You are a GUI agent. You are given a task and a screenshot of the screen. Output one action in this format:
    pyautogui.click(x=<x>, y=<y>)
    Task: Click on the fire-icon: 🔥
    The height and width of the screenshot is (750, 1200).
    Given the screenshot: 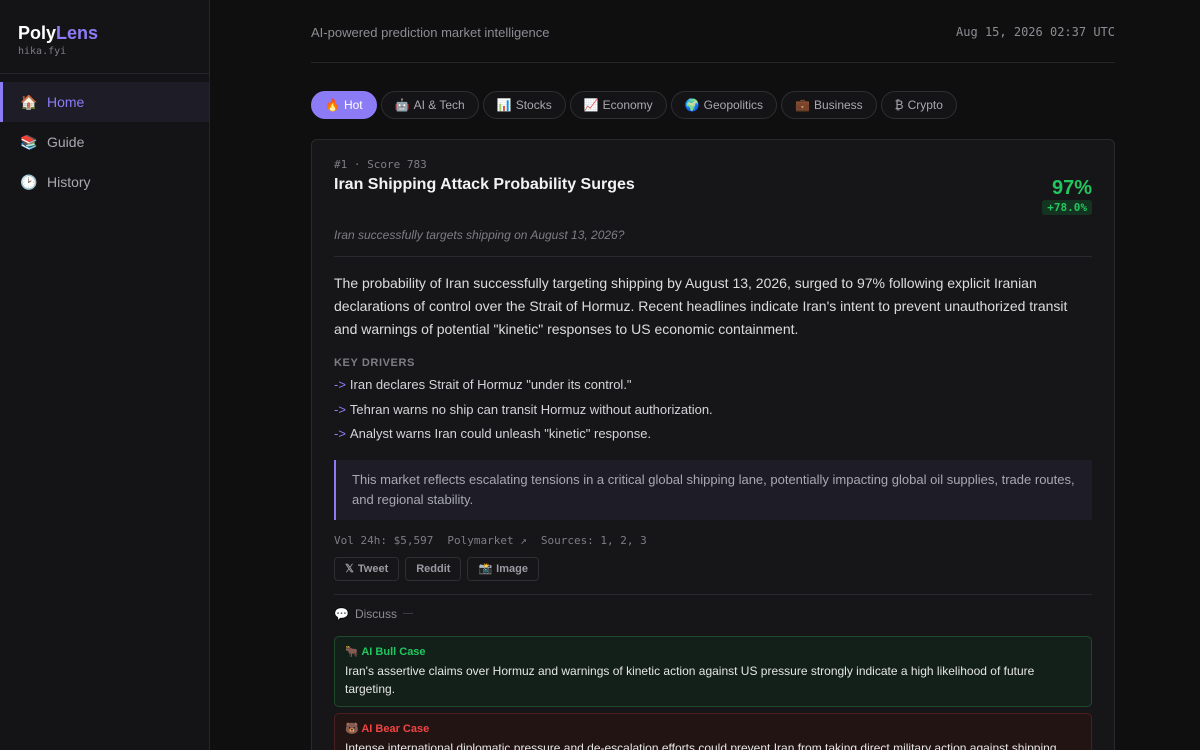 What is the action you would take?
    pyautogui.click(x=332, y=105)
    